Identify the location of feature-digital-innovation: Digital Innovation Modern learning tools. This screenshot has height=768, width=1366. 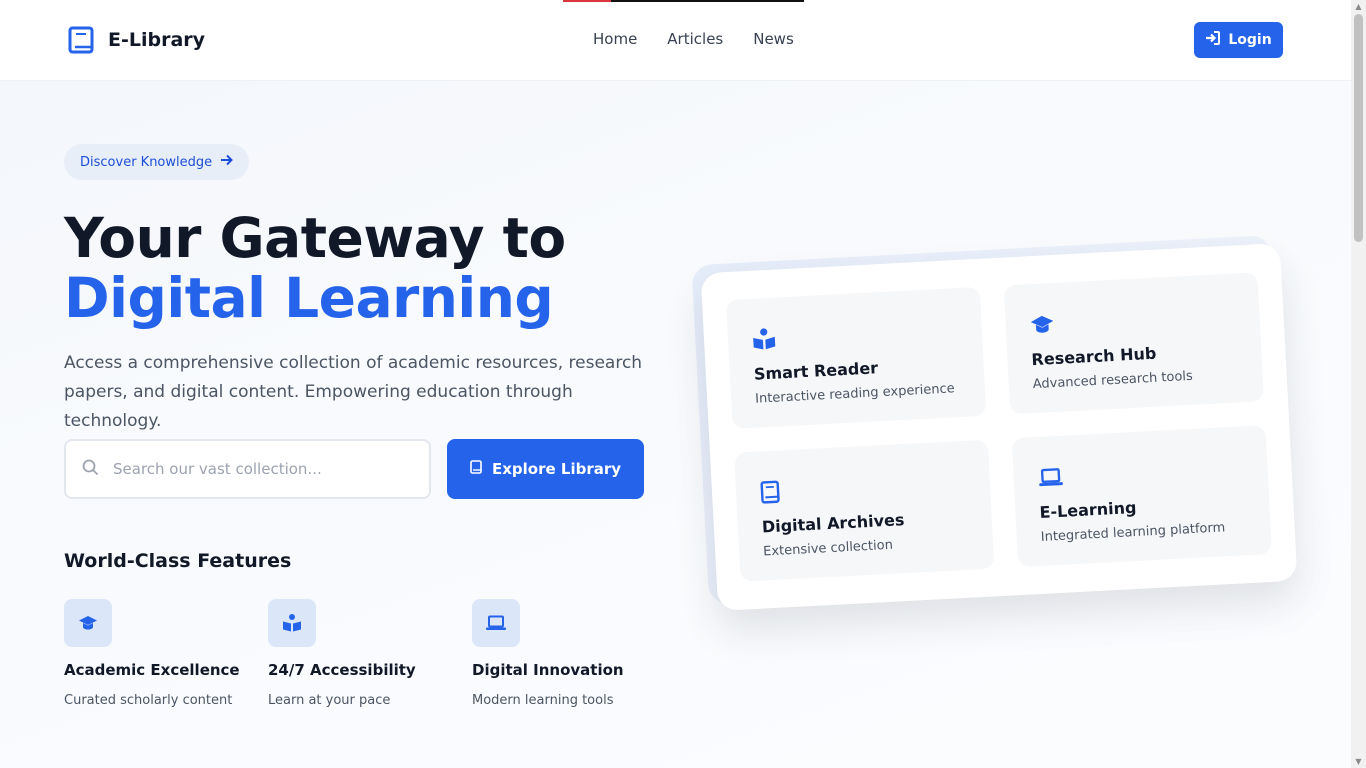
(567, 653).